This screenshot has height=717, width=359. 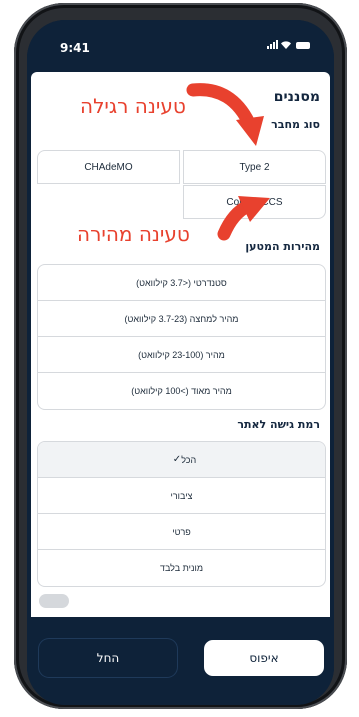 I want to click on signal-icon, so click(x=272, y=44).